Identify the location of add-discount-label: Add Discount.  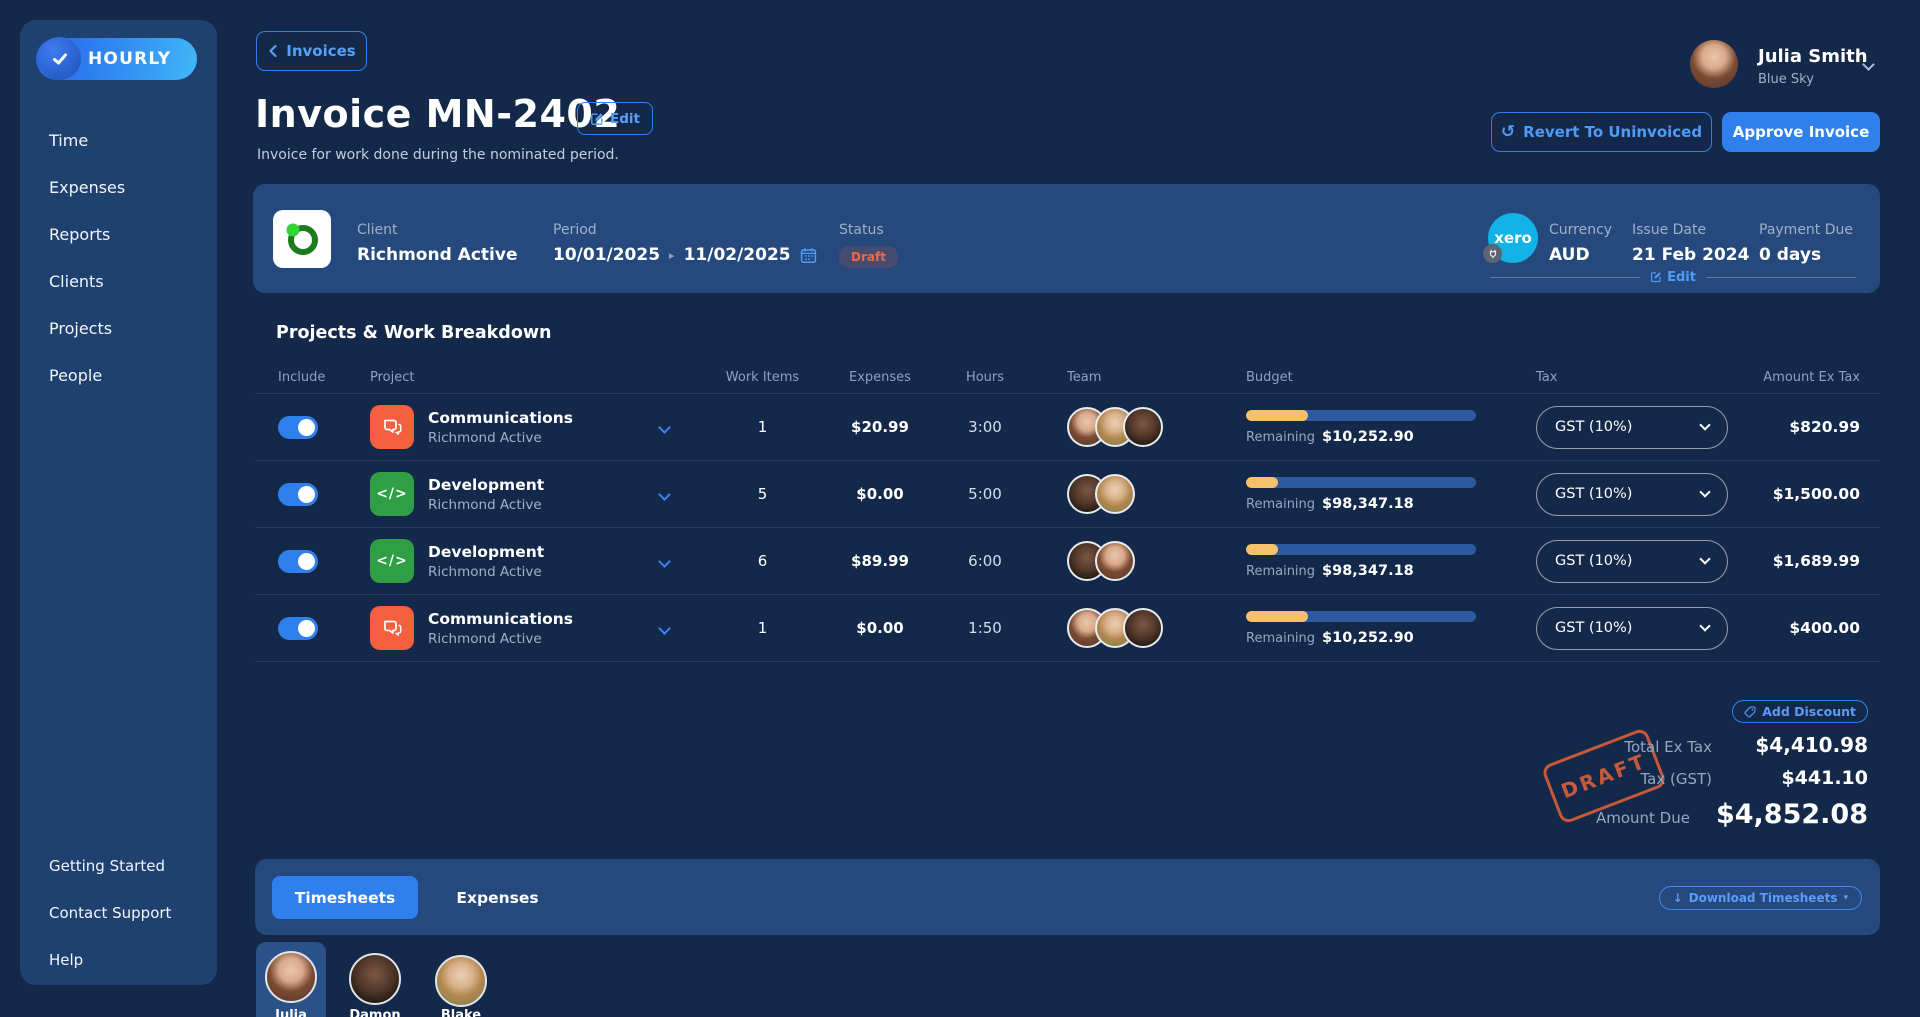
(1809, 711).